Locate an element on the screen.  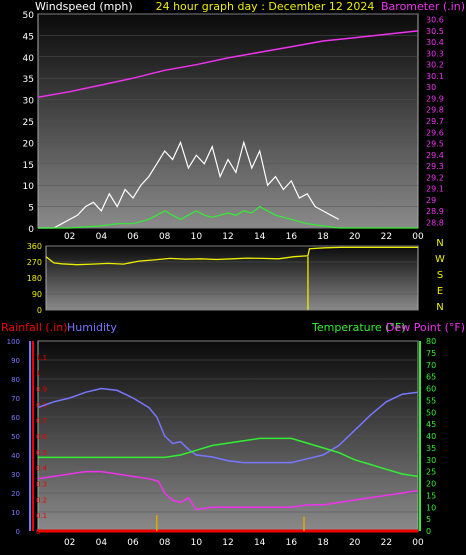
barometer-tick-label: 29.7 is located at coordinates (435, 121).